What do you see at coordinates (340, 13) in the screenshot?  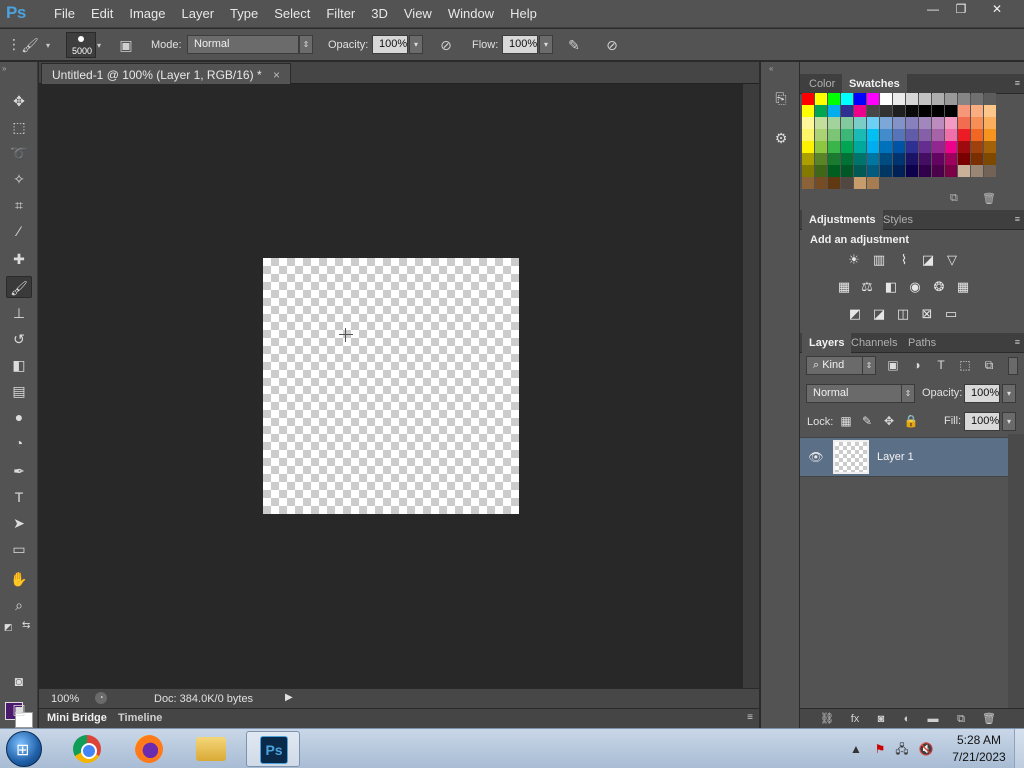 I see `menu-filter: Filter` at bounding box center [340, 13].